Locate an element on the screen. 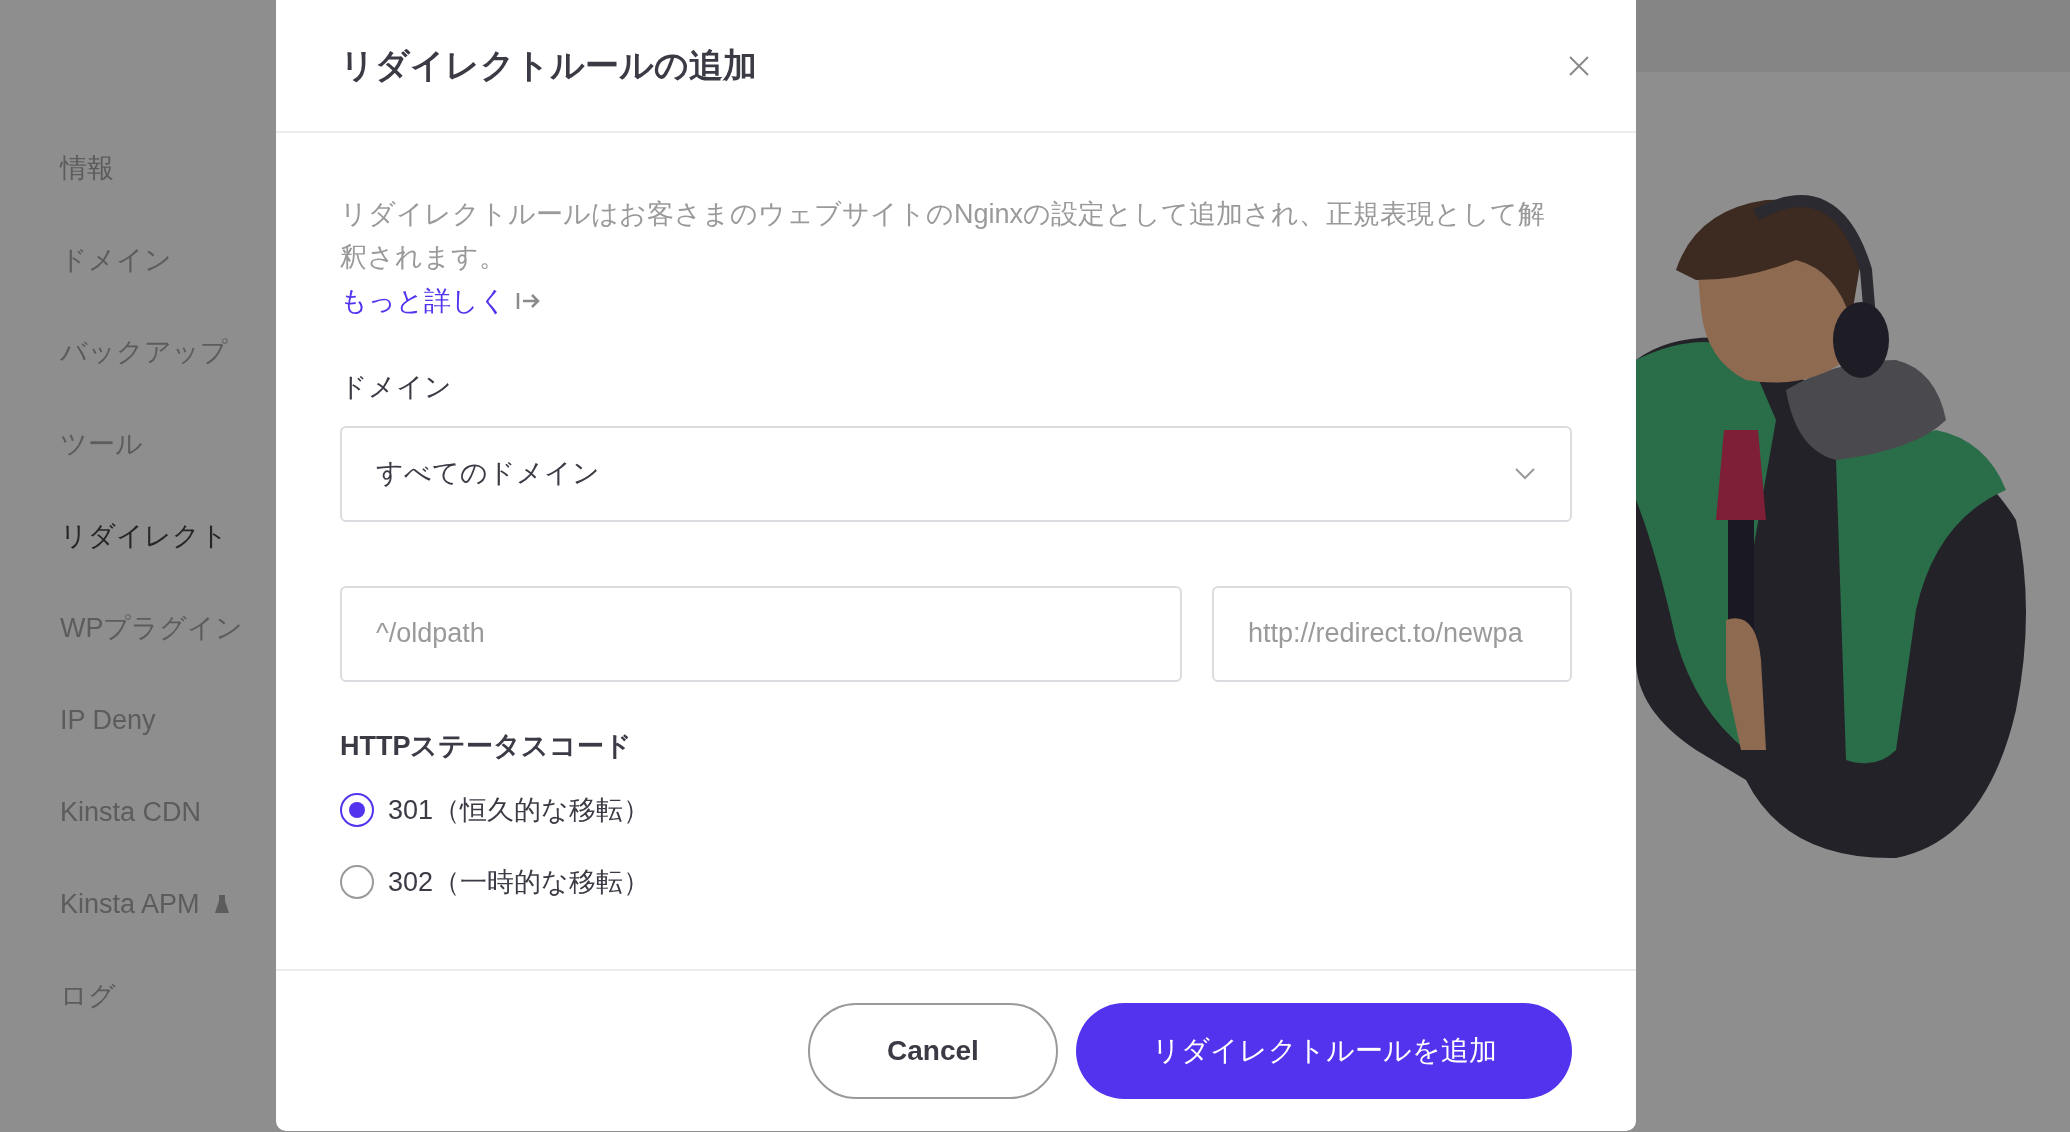 This screenshot has height=1132, width=2070. description-text: リダイレクトルールはお客さまのウェブサイトのNginxの設定として追加され、正規表現として解釈されます。 is located at coordinates (943, 236).